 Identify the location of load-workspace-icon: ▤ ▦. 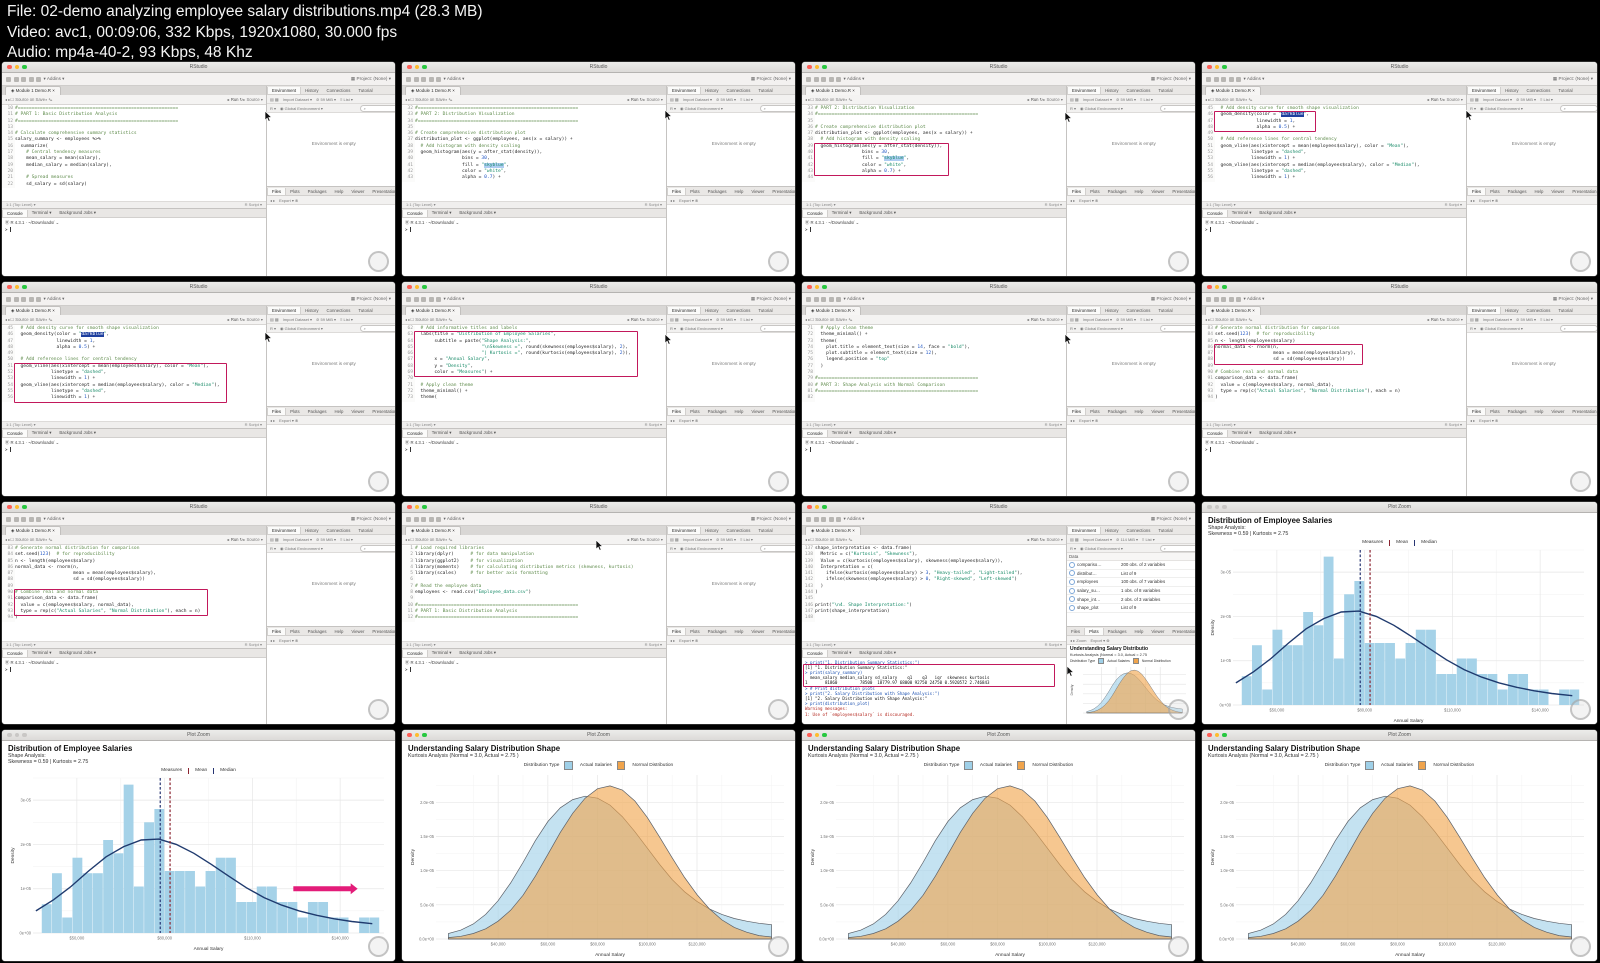
(1474, 319).